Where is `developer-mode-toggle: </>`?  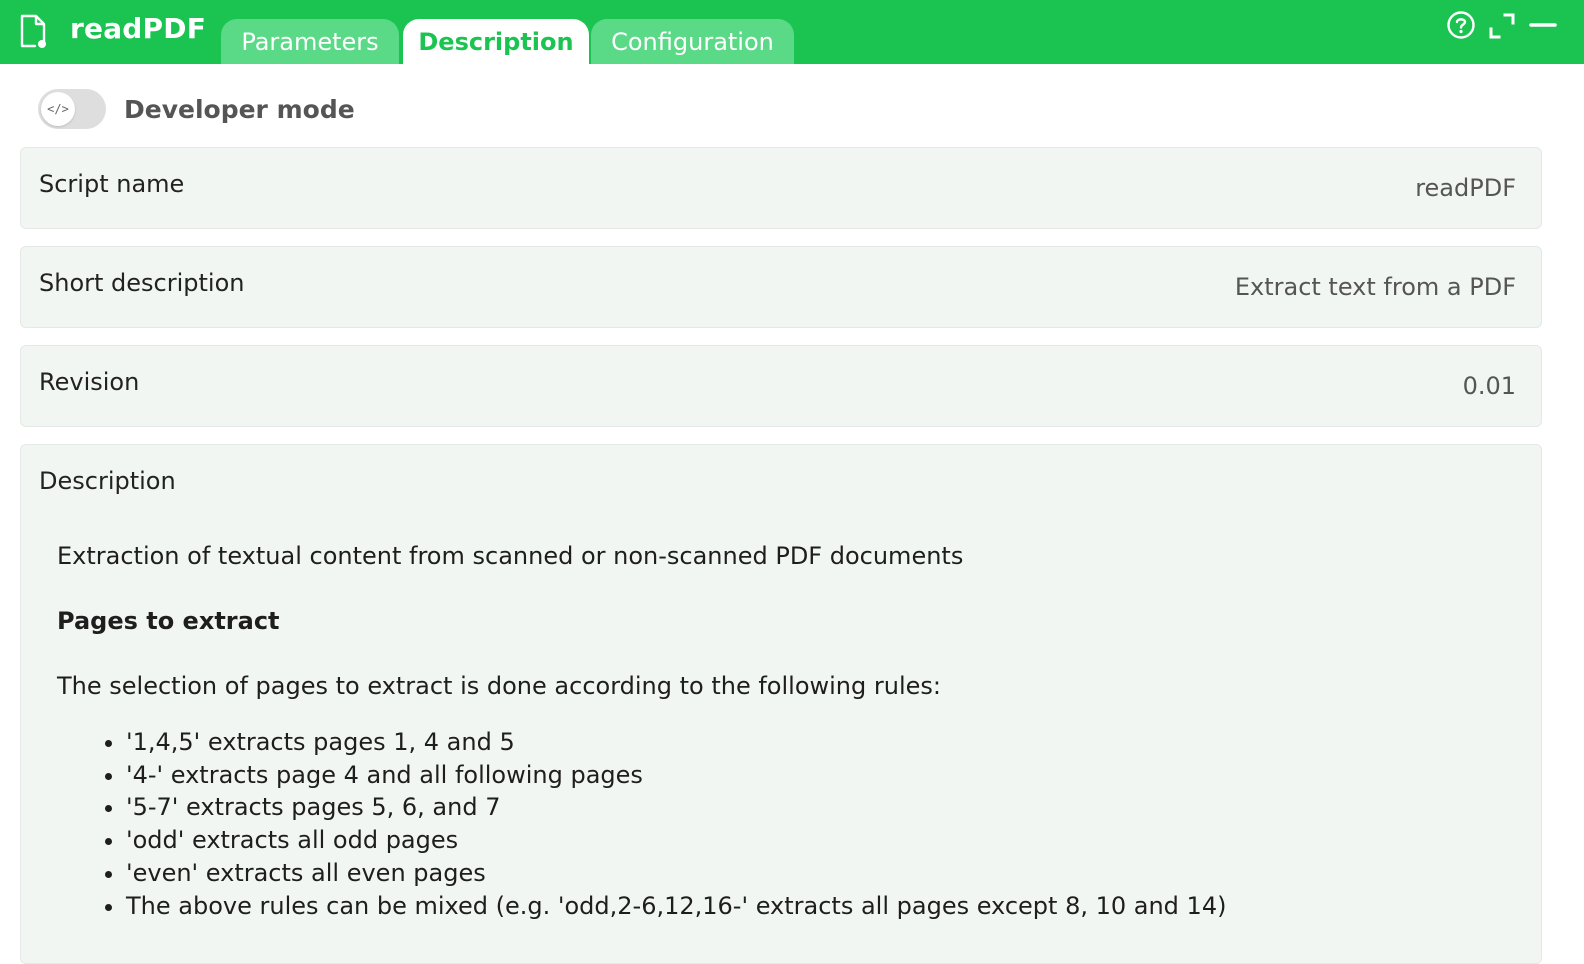 developer-mode-toggle: </> is located at coordinates (72, 109).